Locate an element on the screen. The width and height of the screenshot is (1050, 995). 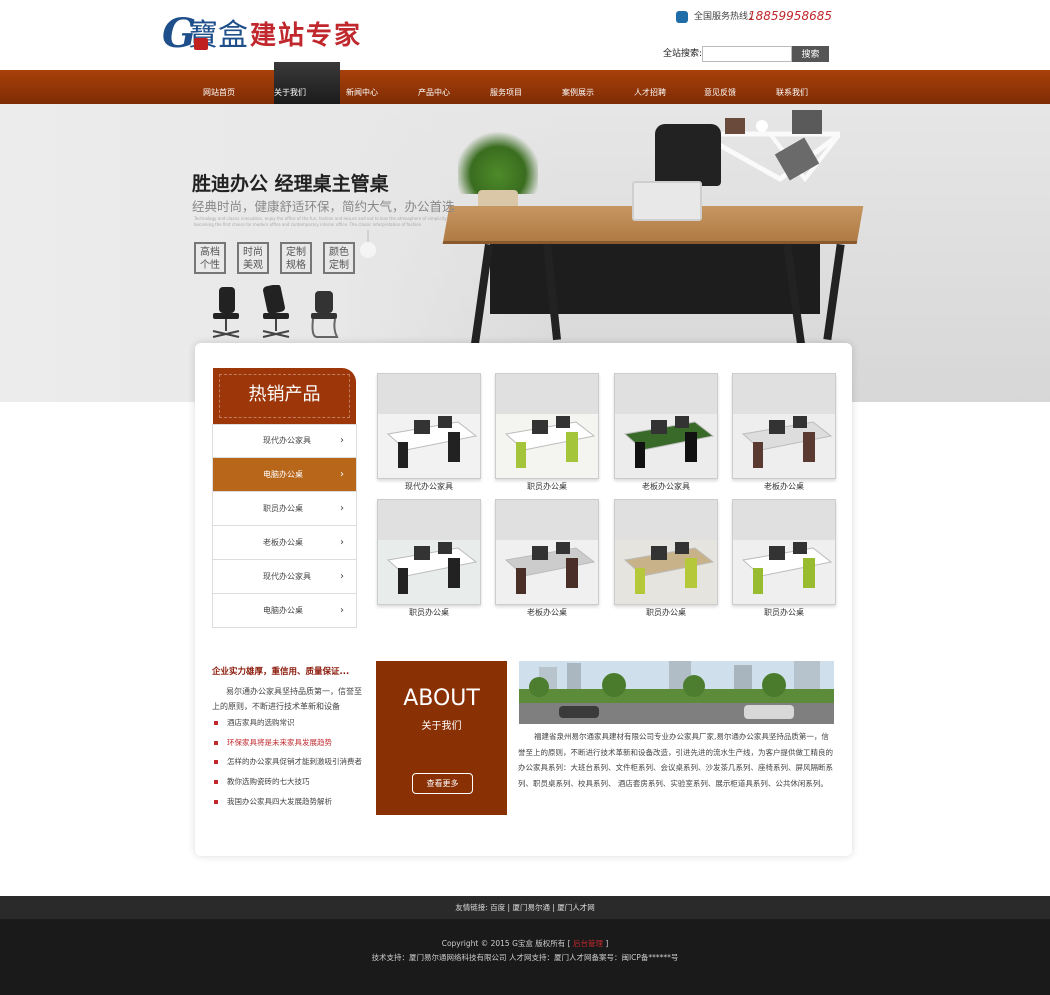
nav-item: 关于我们 is located at coordinates (290, 87).